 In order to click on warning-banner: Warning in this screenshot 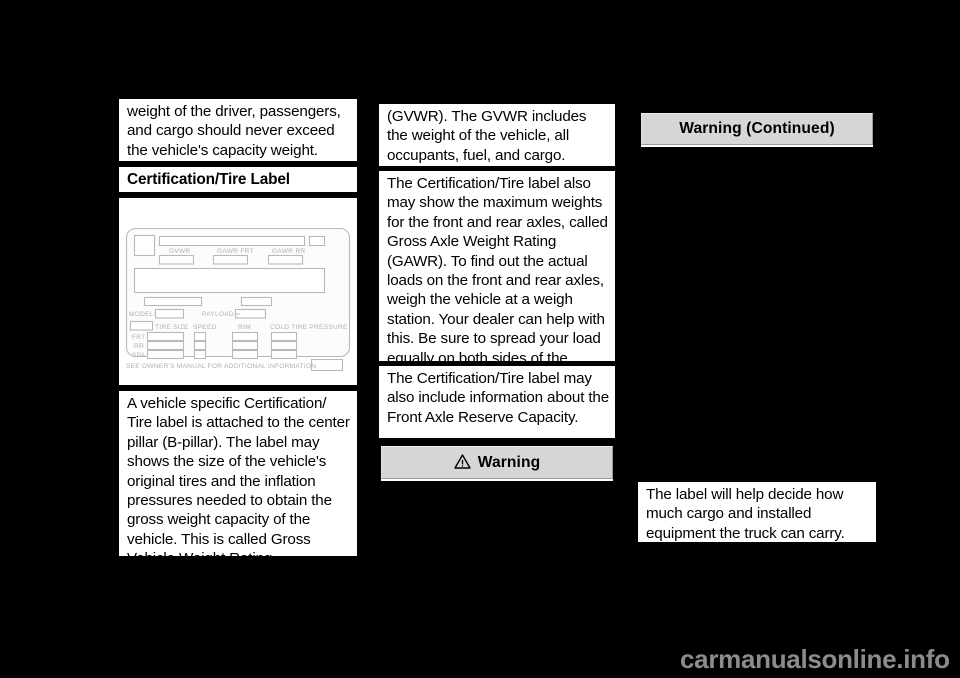, I will do `click(497, 462)`.